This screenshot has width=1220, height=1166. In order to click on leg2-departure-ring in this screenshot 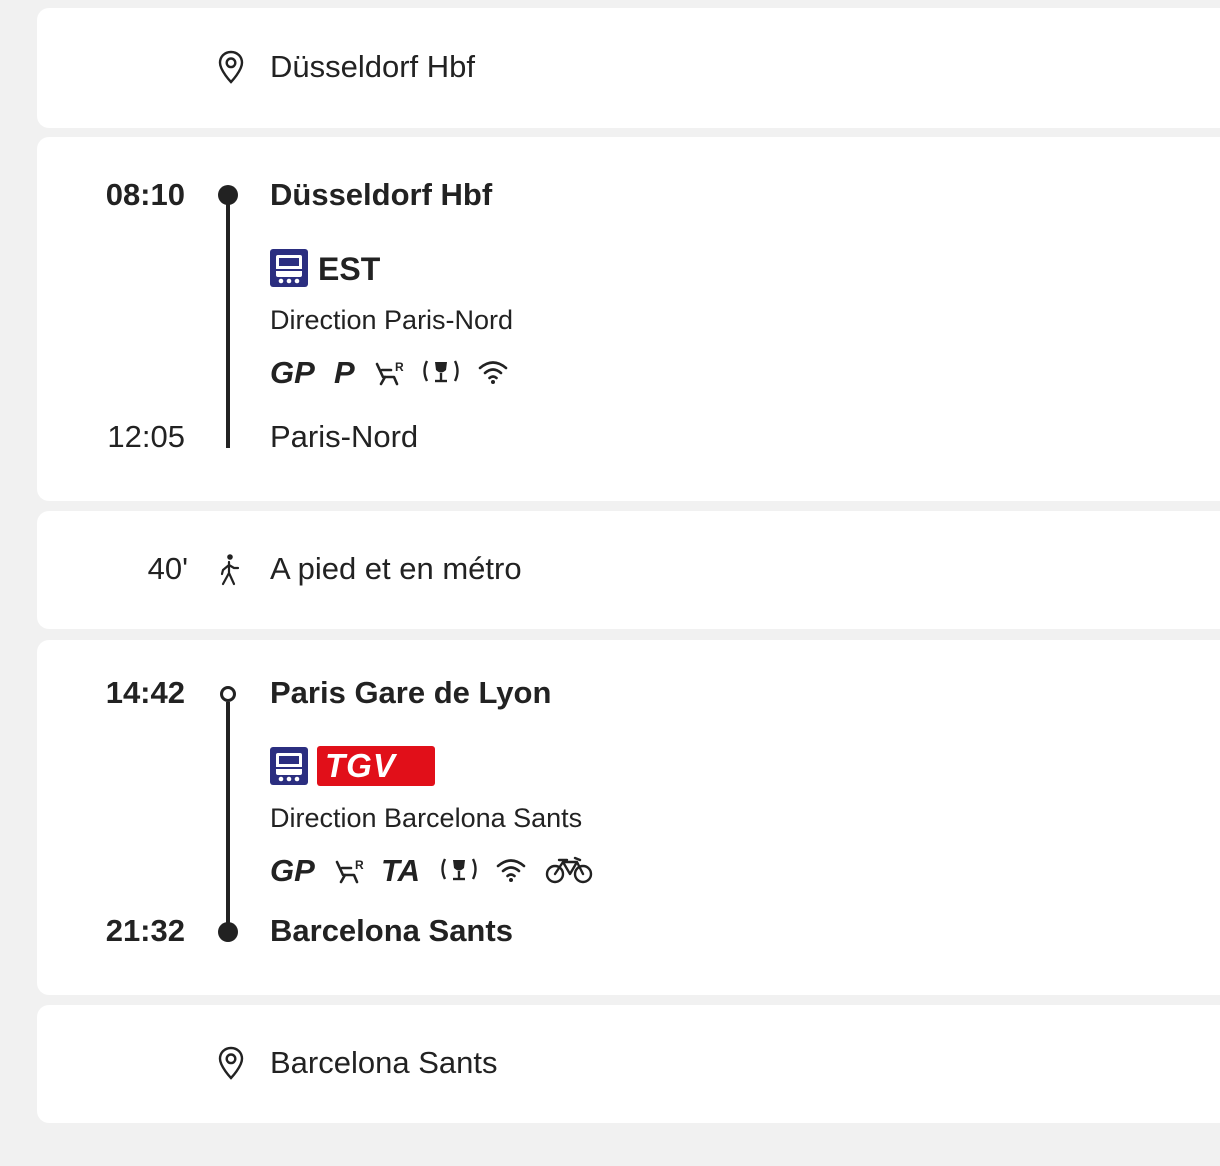, I will do `click(228, 694)`.